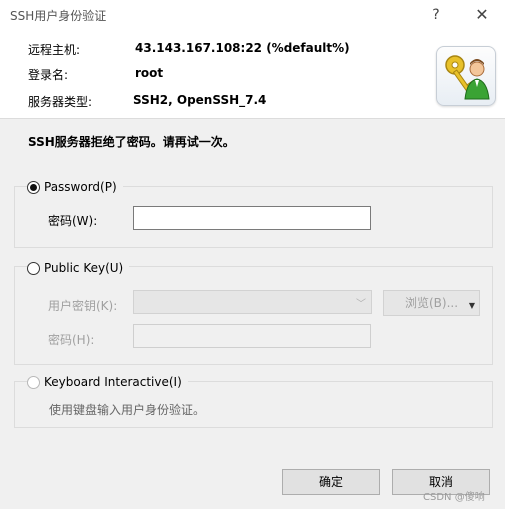  Describe the element at coordinates (33, 382) in the screenshot. I see `keyboard-interactive-radio` at that location.